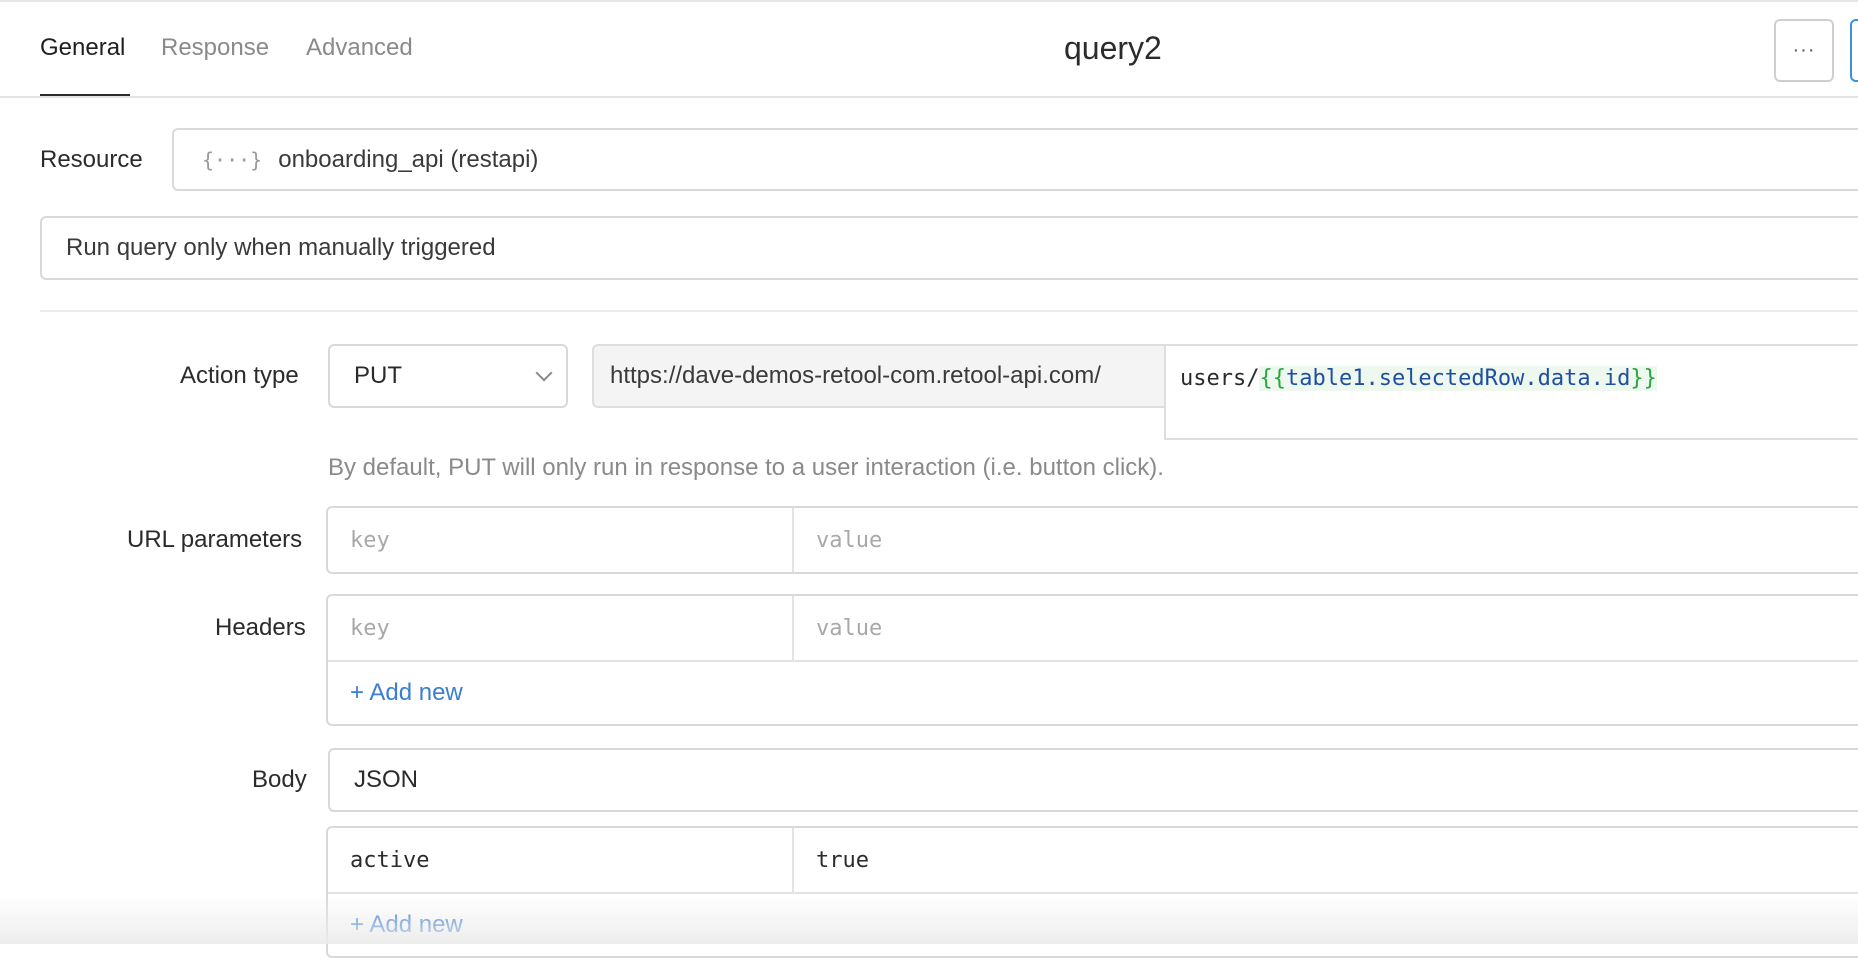 The width and height of the screenshot is (1858, 958). I want to click on url-param-value-input: value, so click(1326, 540).